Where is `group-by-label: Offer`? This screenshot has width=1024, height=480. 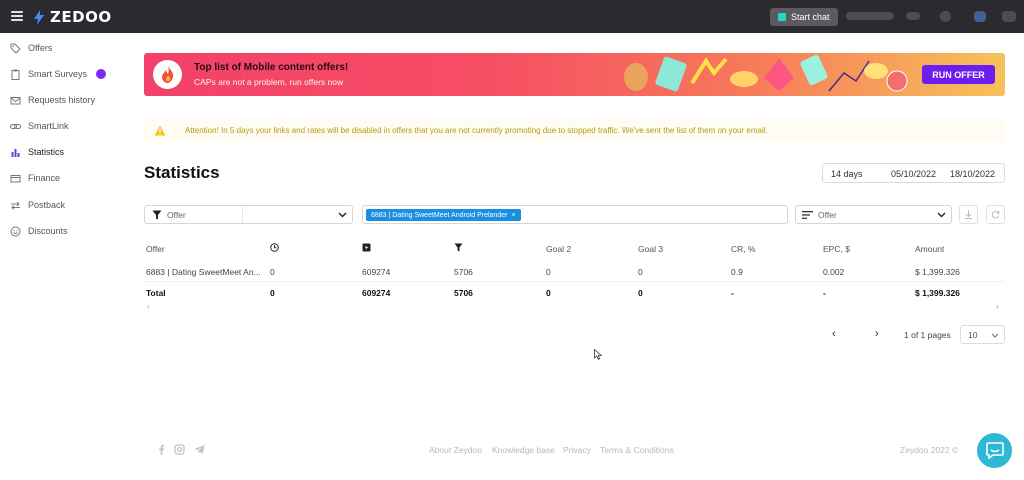
group-by-label: Offer is located at coordinates (827, 215).